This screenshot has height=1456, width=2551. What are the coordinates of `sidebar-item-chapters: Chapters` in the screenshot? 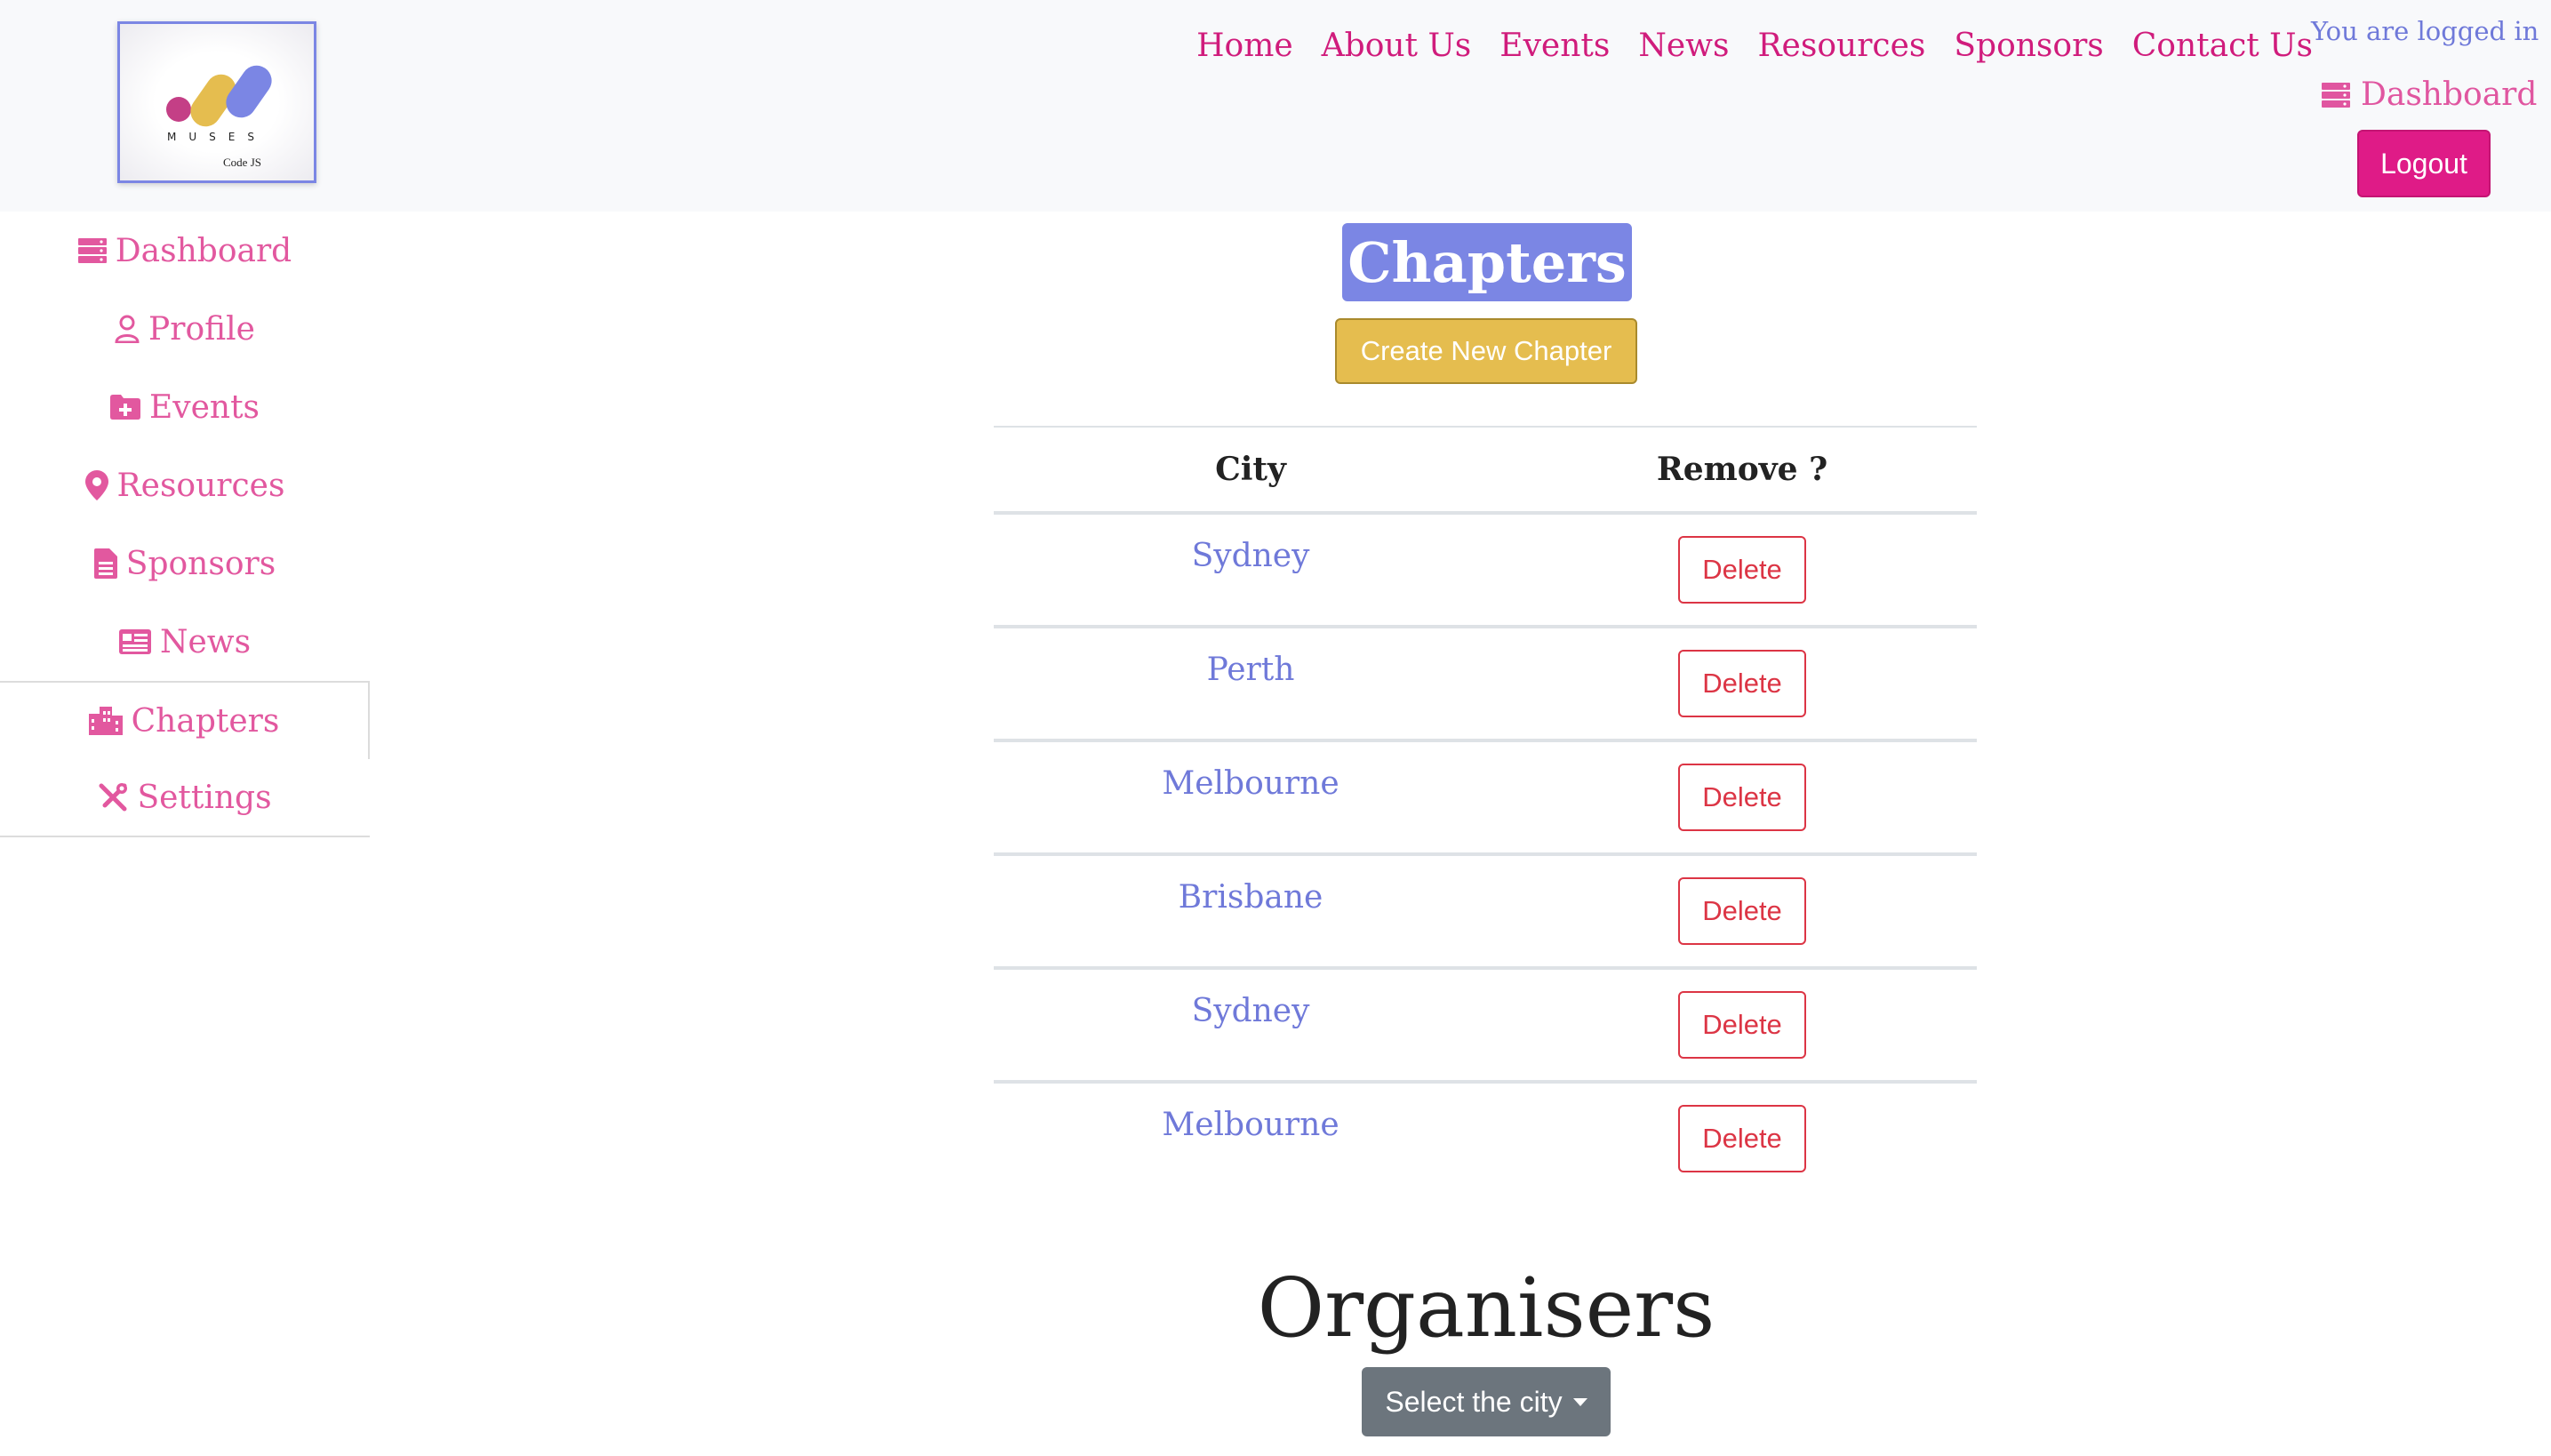 It's located at (185, 720).